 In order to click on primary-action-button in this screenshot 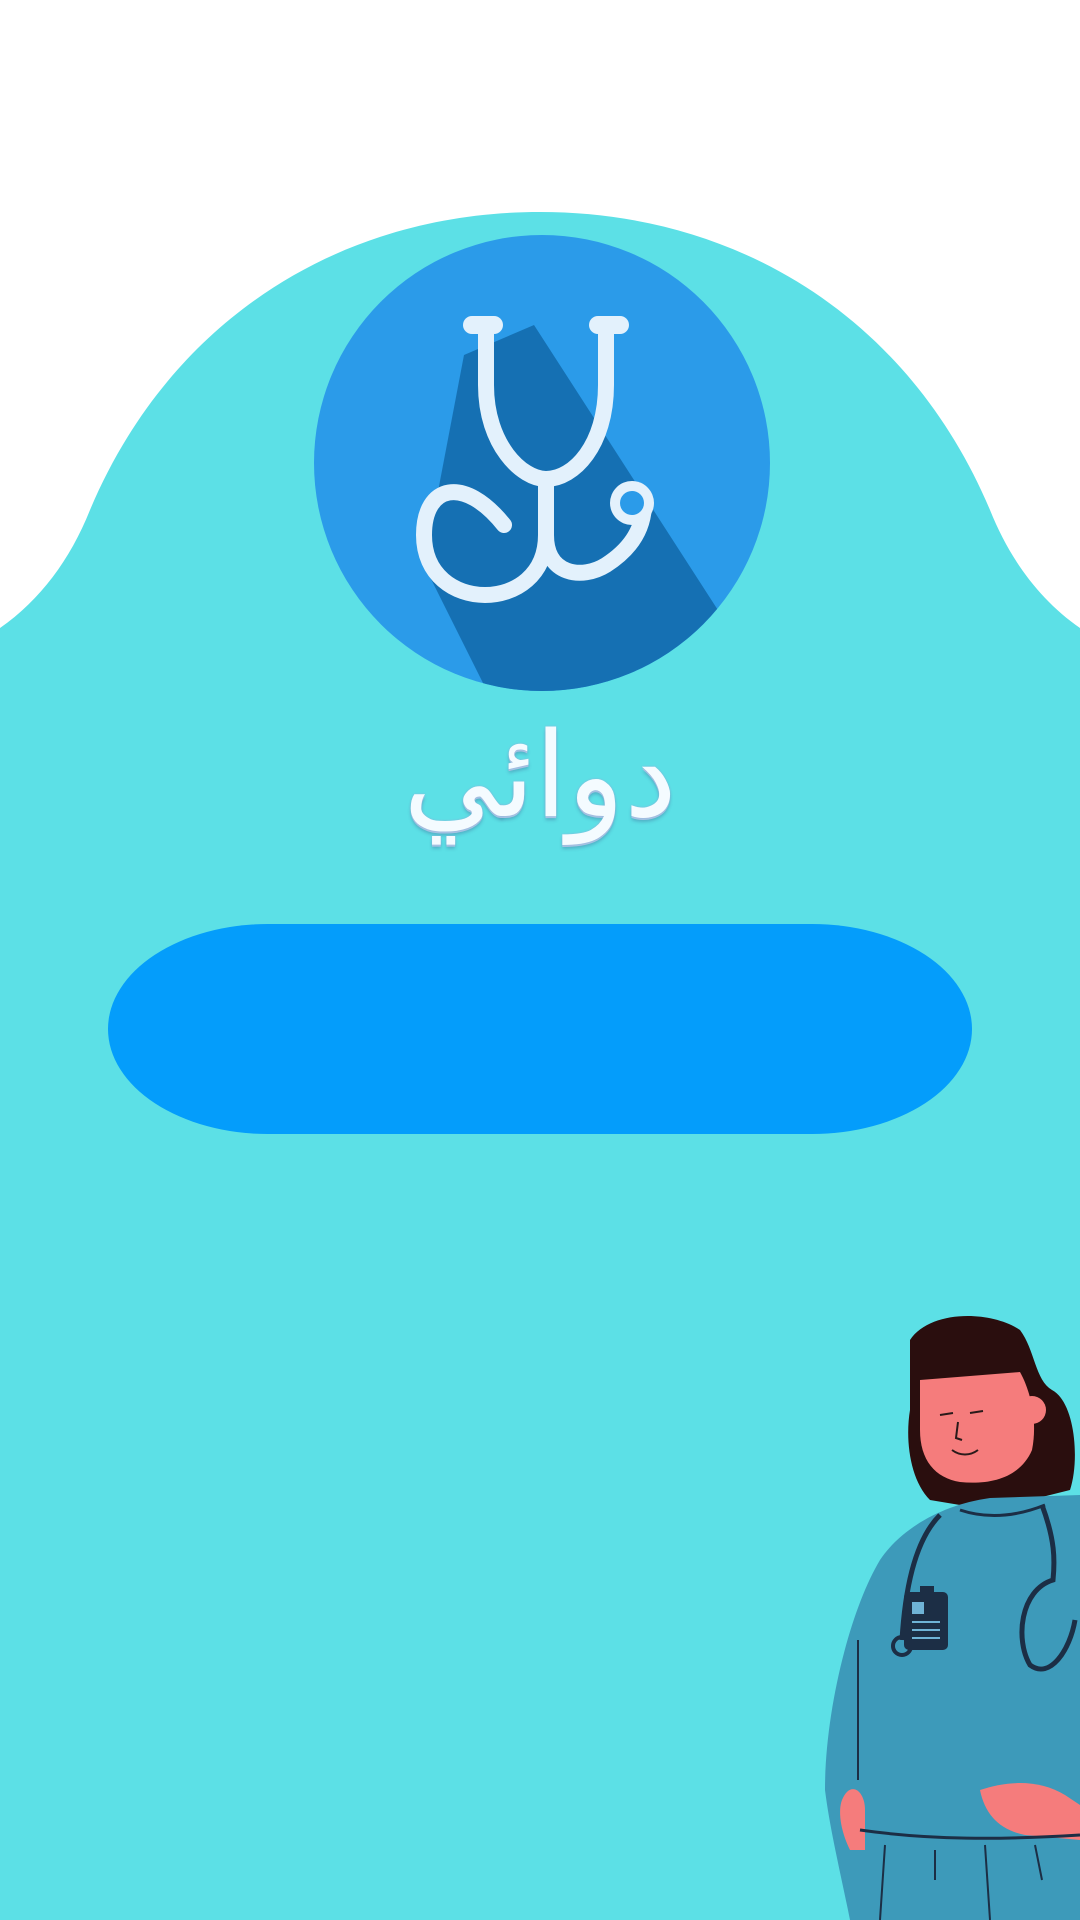, I will do `click(540, 1029)`.